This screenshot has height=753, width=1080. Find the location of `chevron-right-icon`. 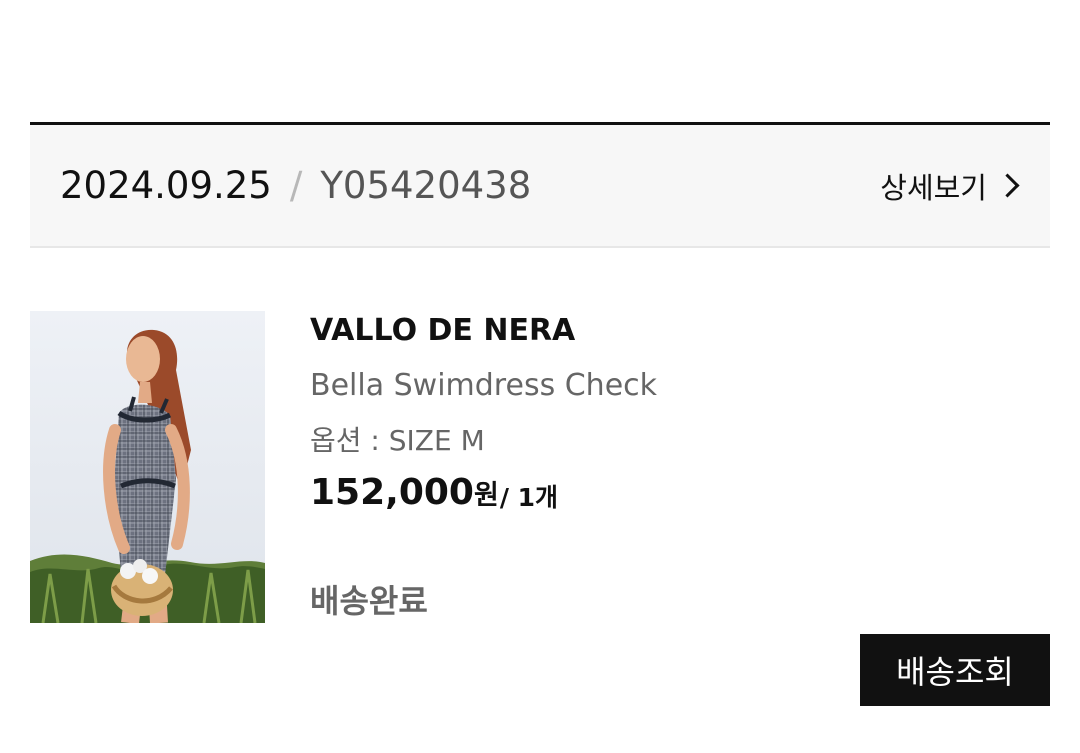

chevron-right-icon is located at coordinates (1007, 185).